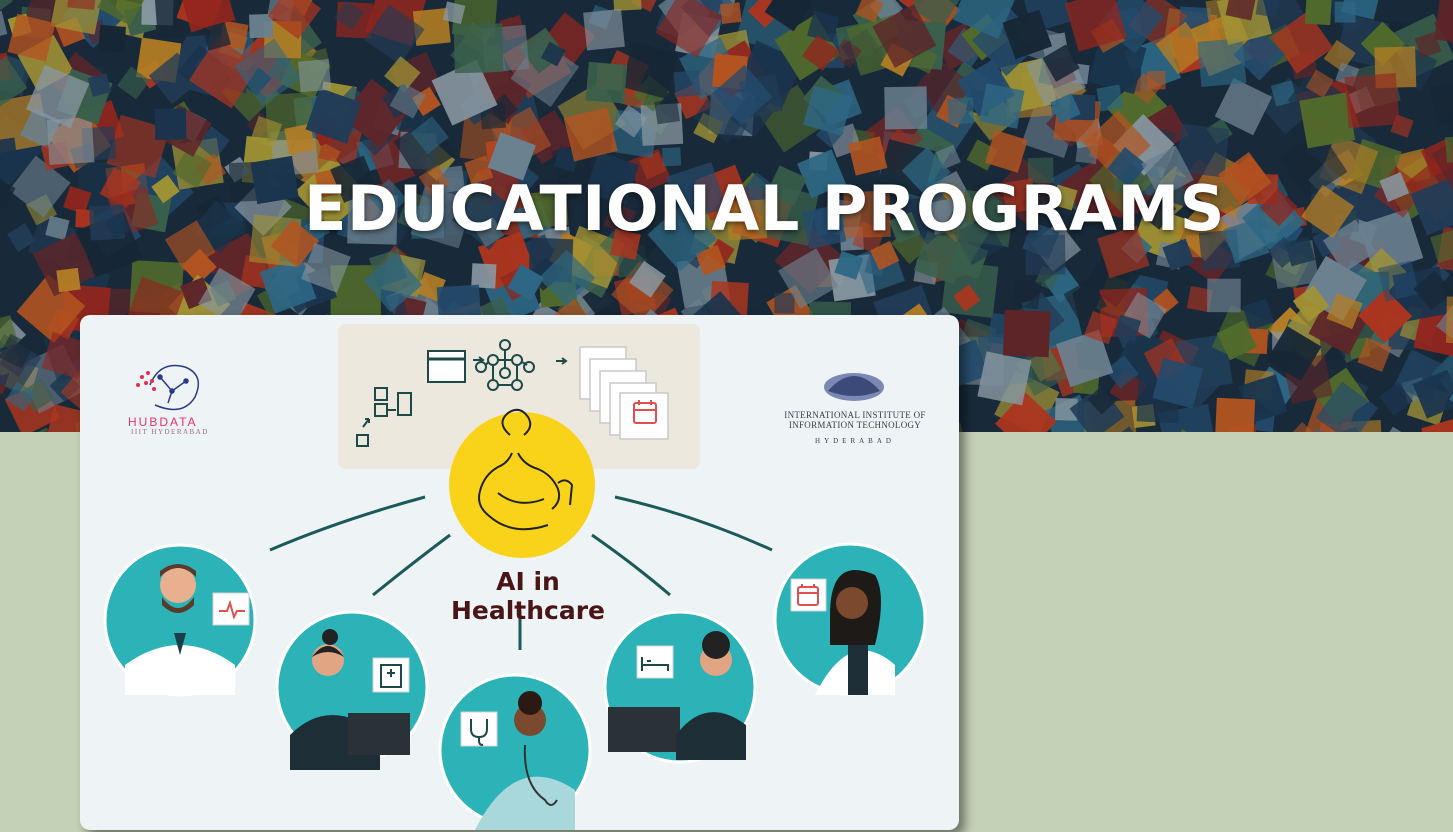 The width and height of the screenshot is (1453, 832). What do you see at coordinates (680, 687) in the screenshot?
I see `patient-person` at bounding box center [680, 687].